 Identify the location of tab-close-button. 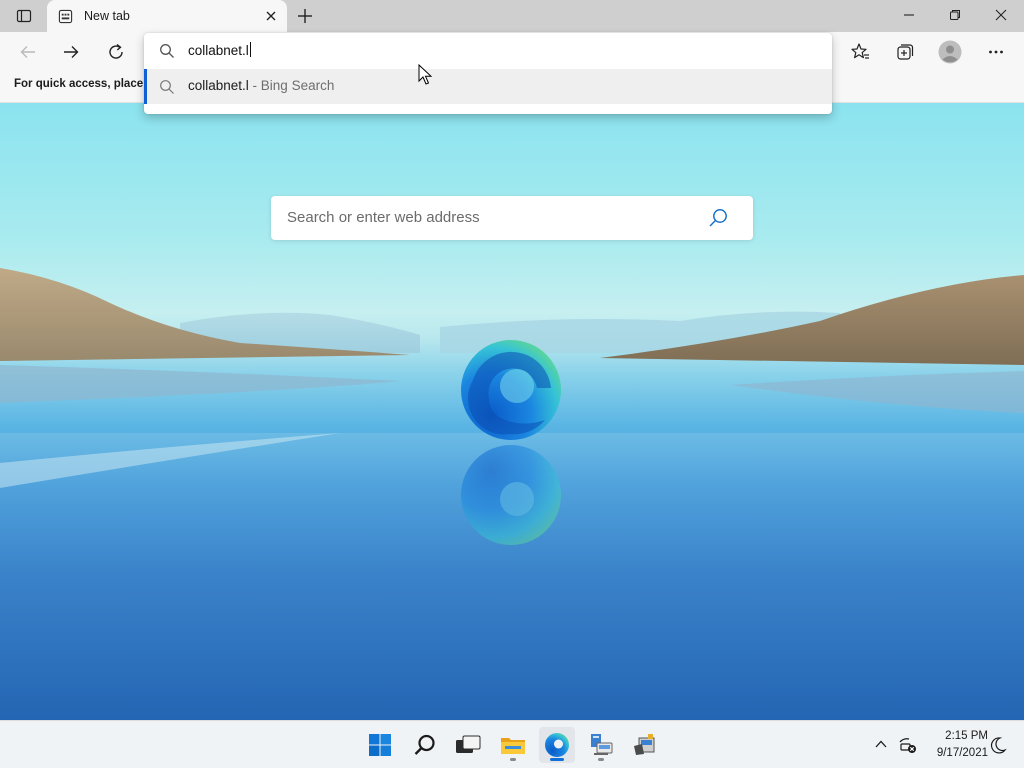
(271, 16).